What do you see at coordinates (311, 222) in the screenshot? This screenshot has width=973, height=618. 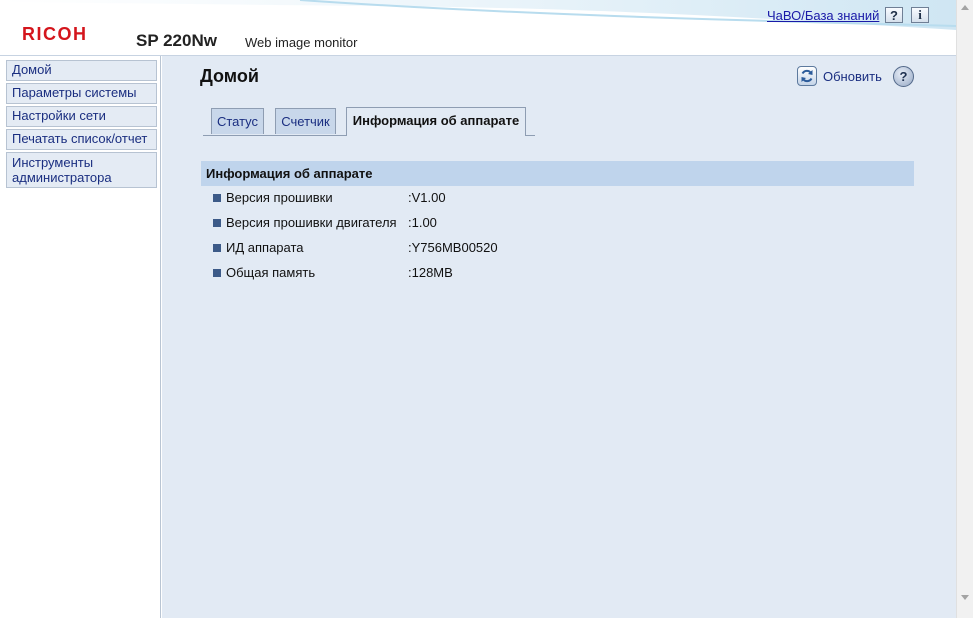 I see `info-label: Версия прошивки двигателя` at bounding box center [311, 222].